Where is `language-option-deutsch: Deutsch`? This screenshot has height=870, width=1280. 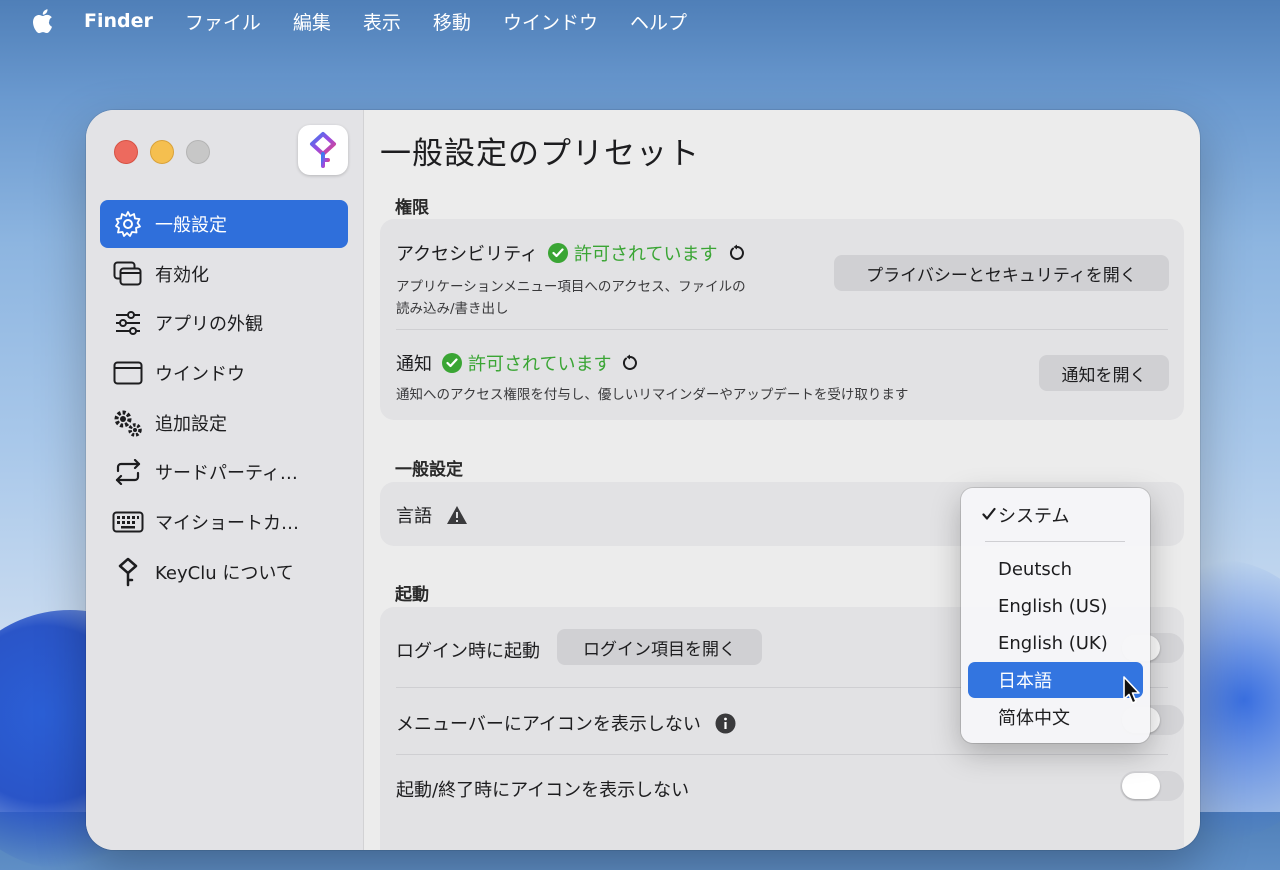
language-option-deutsch: Deutsch is located at coordinates (1055, 569).